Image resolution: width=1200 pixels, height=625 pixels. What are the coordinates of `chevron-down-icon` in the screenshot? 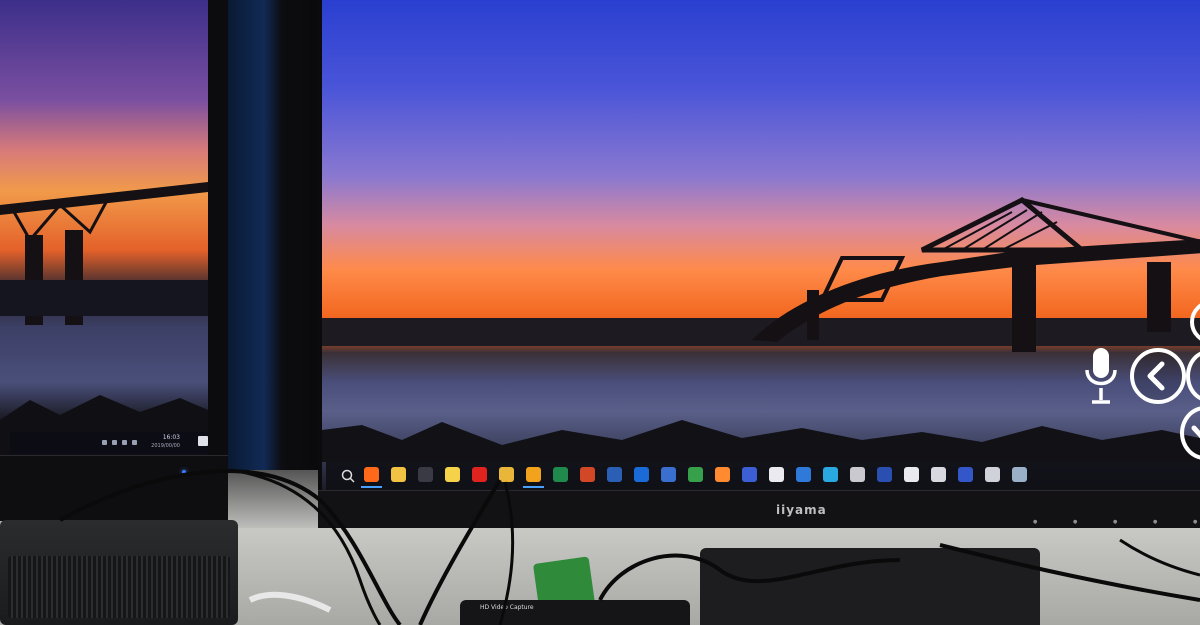 It's located at (1195, 432).